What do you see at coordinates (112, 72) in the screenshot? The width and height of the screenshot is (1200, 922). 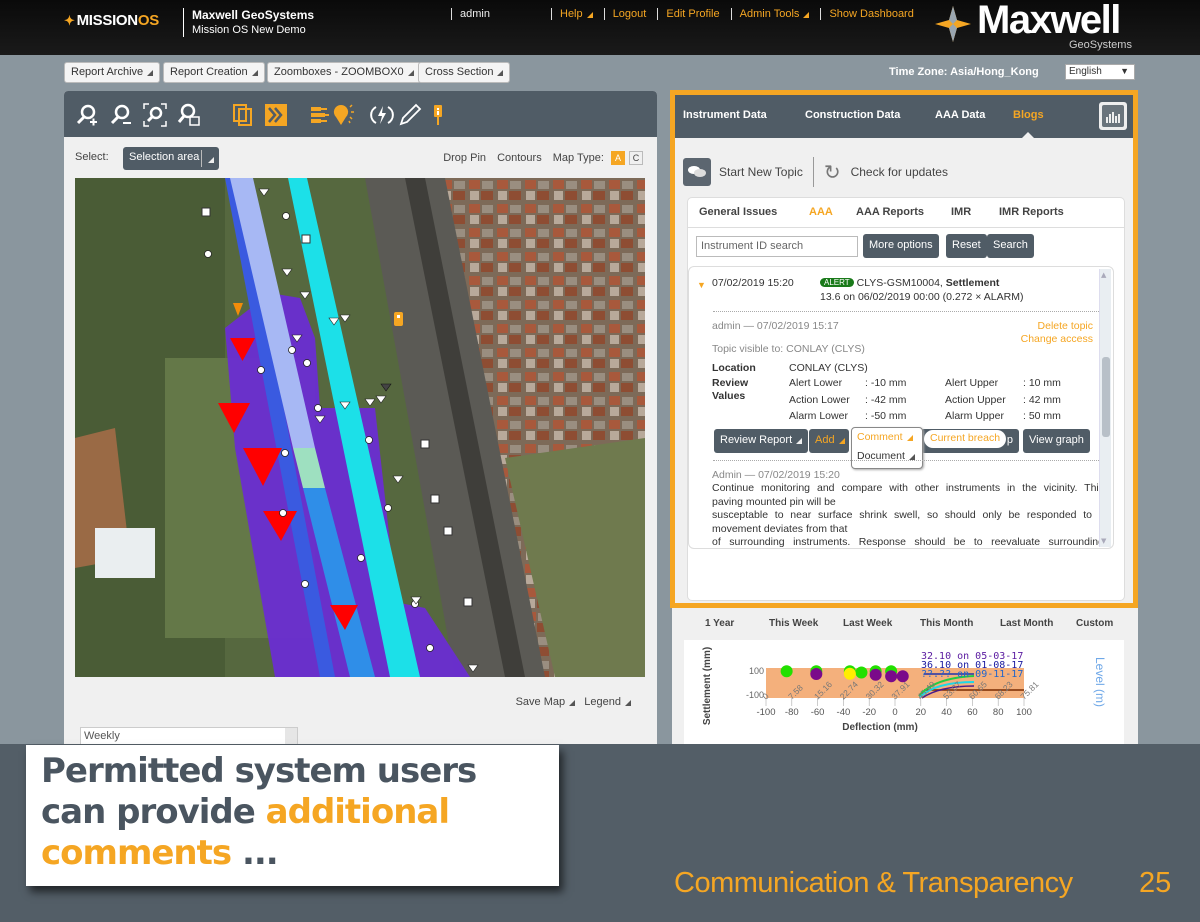 I see `report-archive-button: Report Archive` at bounding box center [112, 72].